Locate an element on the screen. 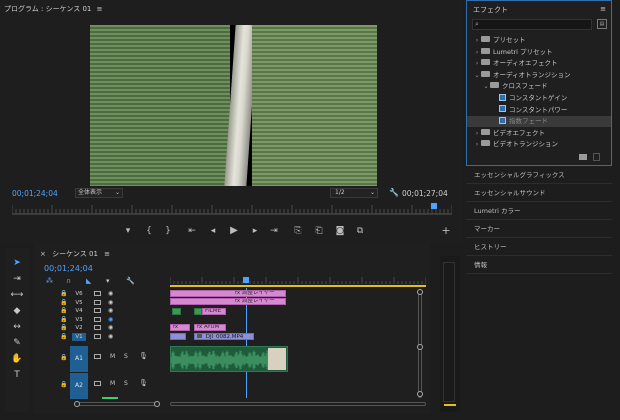  trash-icon is located at coordinates (596, 157).